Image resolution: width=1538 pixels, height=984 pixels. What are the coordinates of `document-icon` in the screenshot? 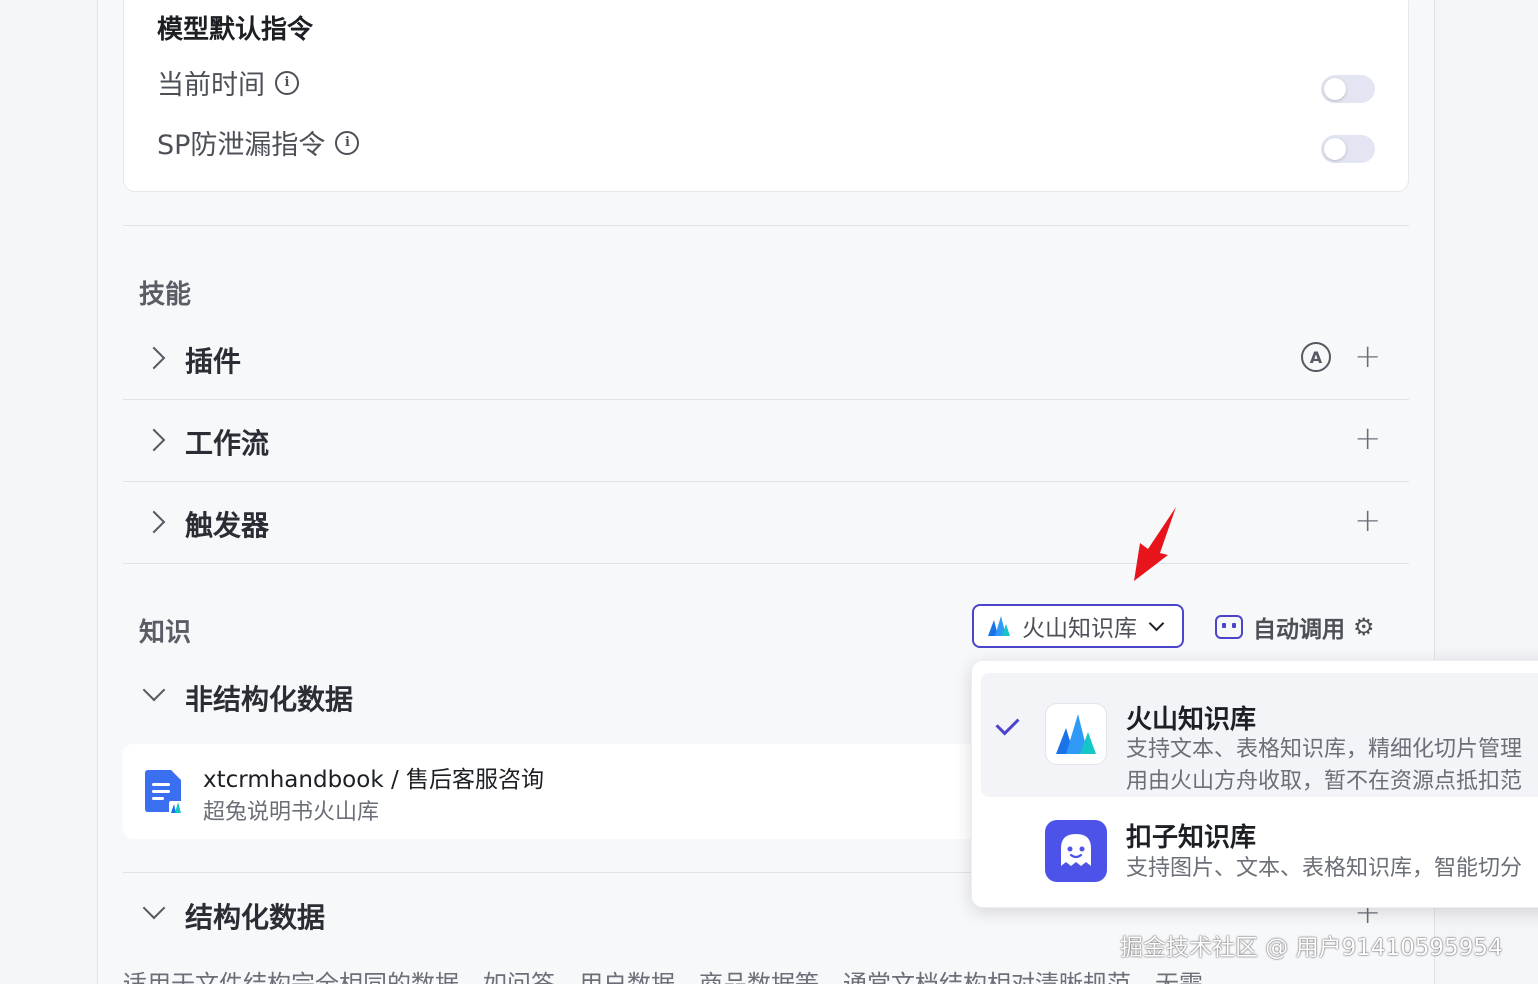 It's located at (164, 792).